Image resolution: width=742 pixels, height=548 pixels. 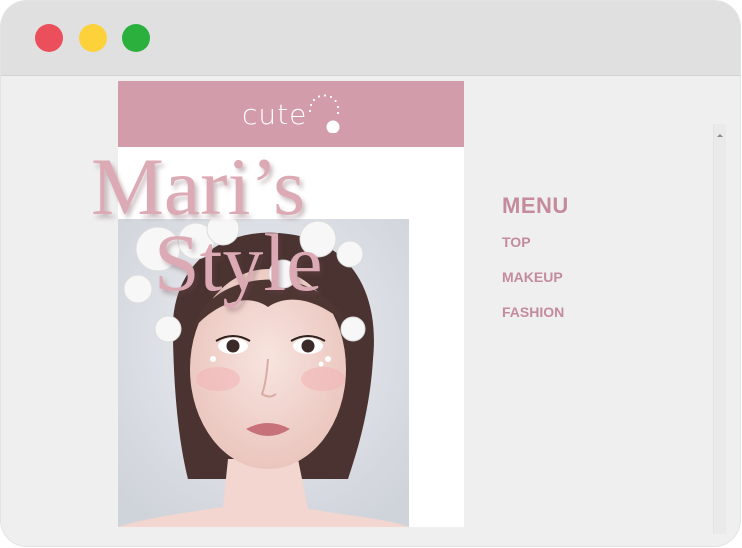 What do you see at coordinates (720, 135) in the screenshot?
I see `scroll-up-arrow-icon` at bounding box center [720, 135].